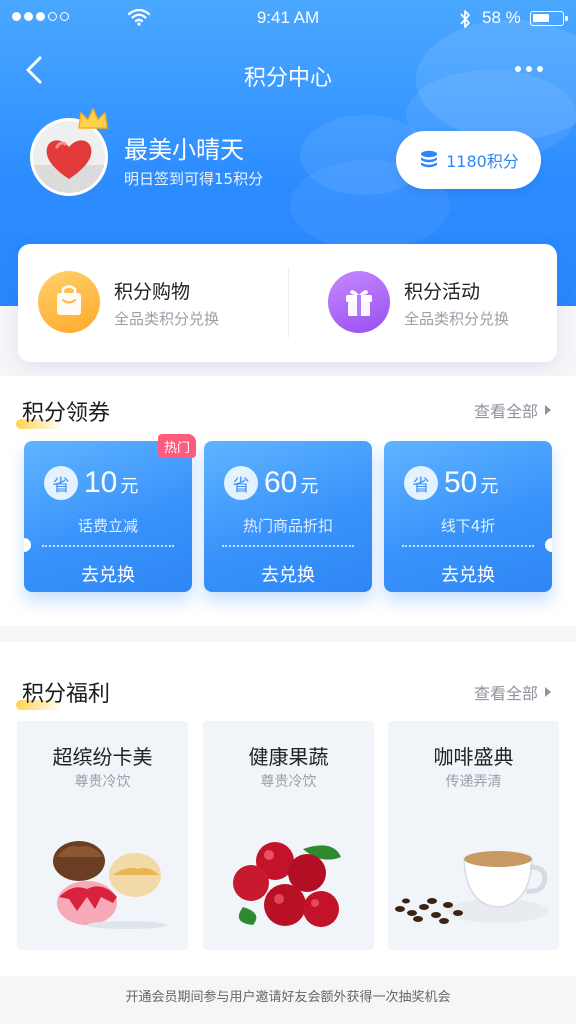 The image size is (576, 1024). Describe the element at coordinates (287, 78) in the screenshot. I see `page-title: 积分中心` at that location.